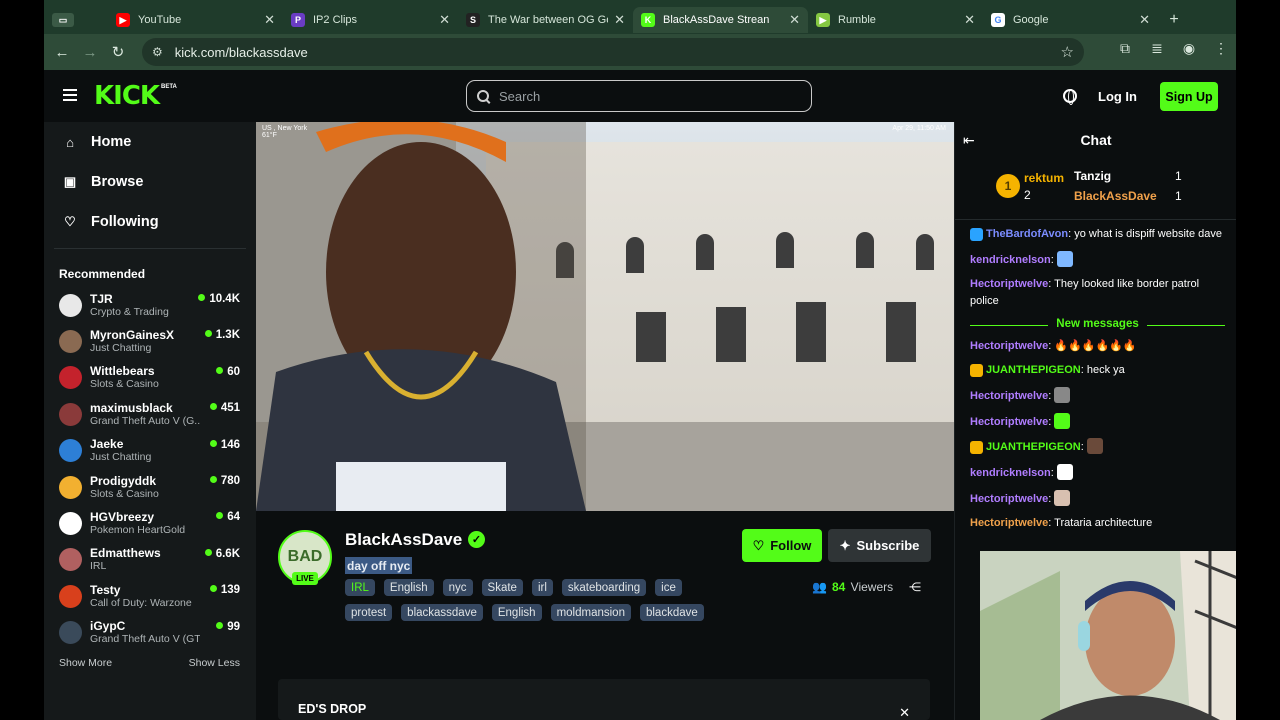  What do you see at coordinates (127, 96) in the screenshot?
I see `kick-logo: KICK` at bounding box center [127, 96].